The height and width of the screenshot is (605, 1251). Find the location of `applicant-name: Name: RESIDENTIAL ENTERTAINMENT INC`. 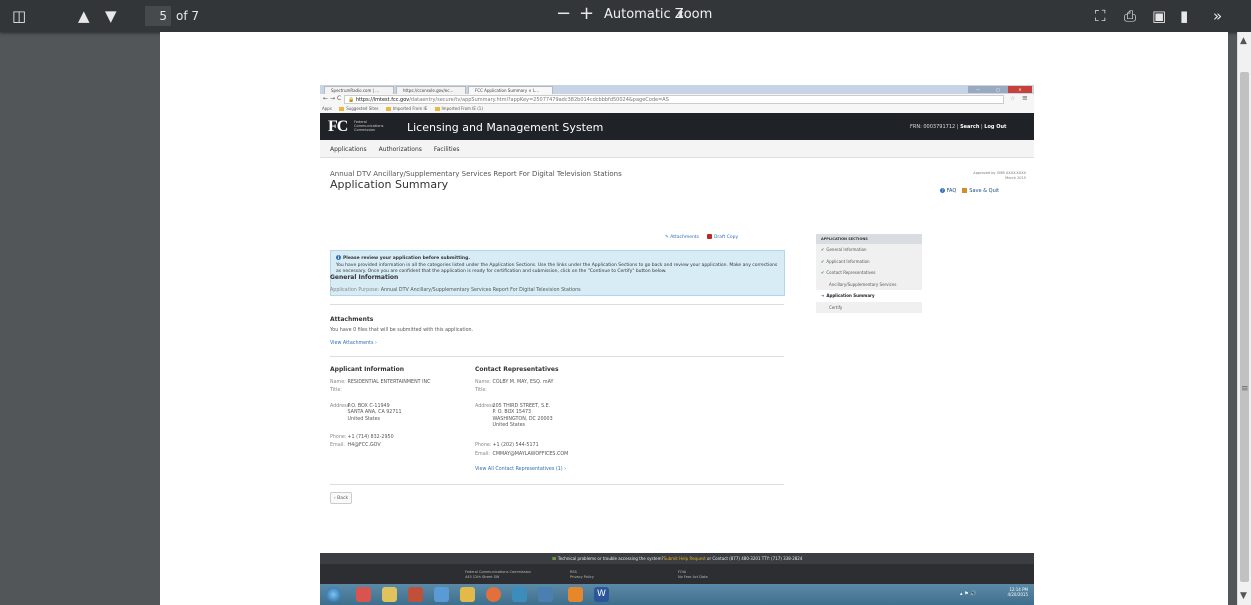

applicant-name: Name: RESIDENTIAL ENTERTAINMENT INC is located at coordinates (380, 382).